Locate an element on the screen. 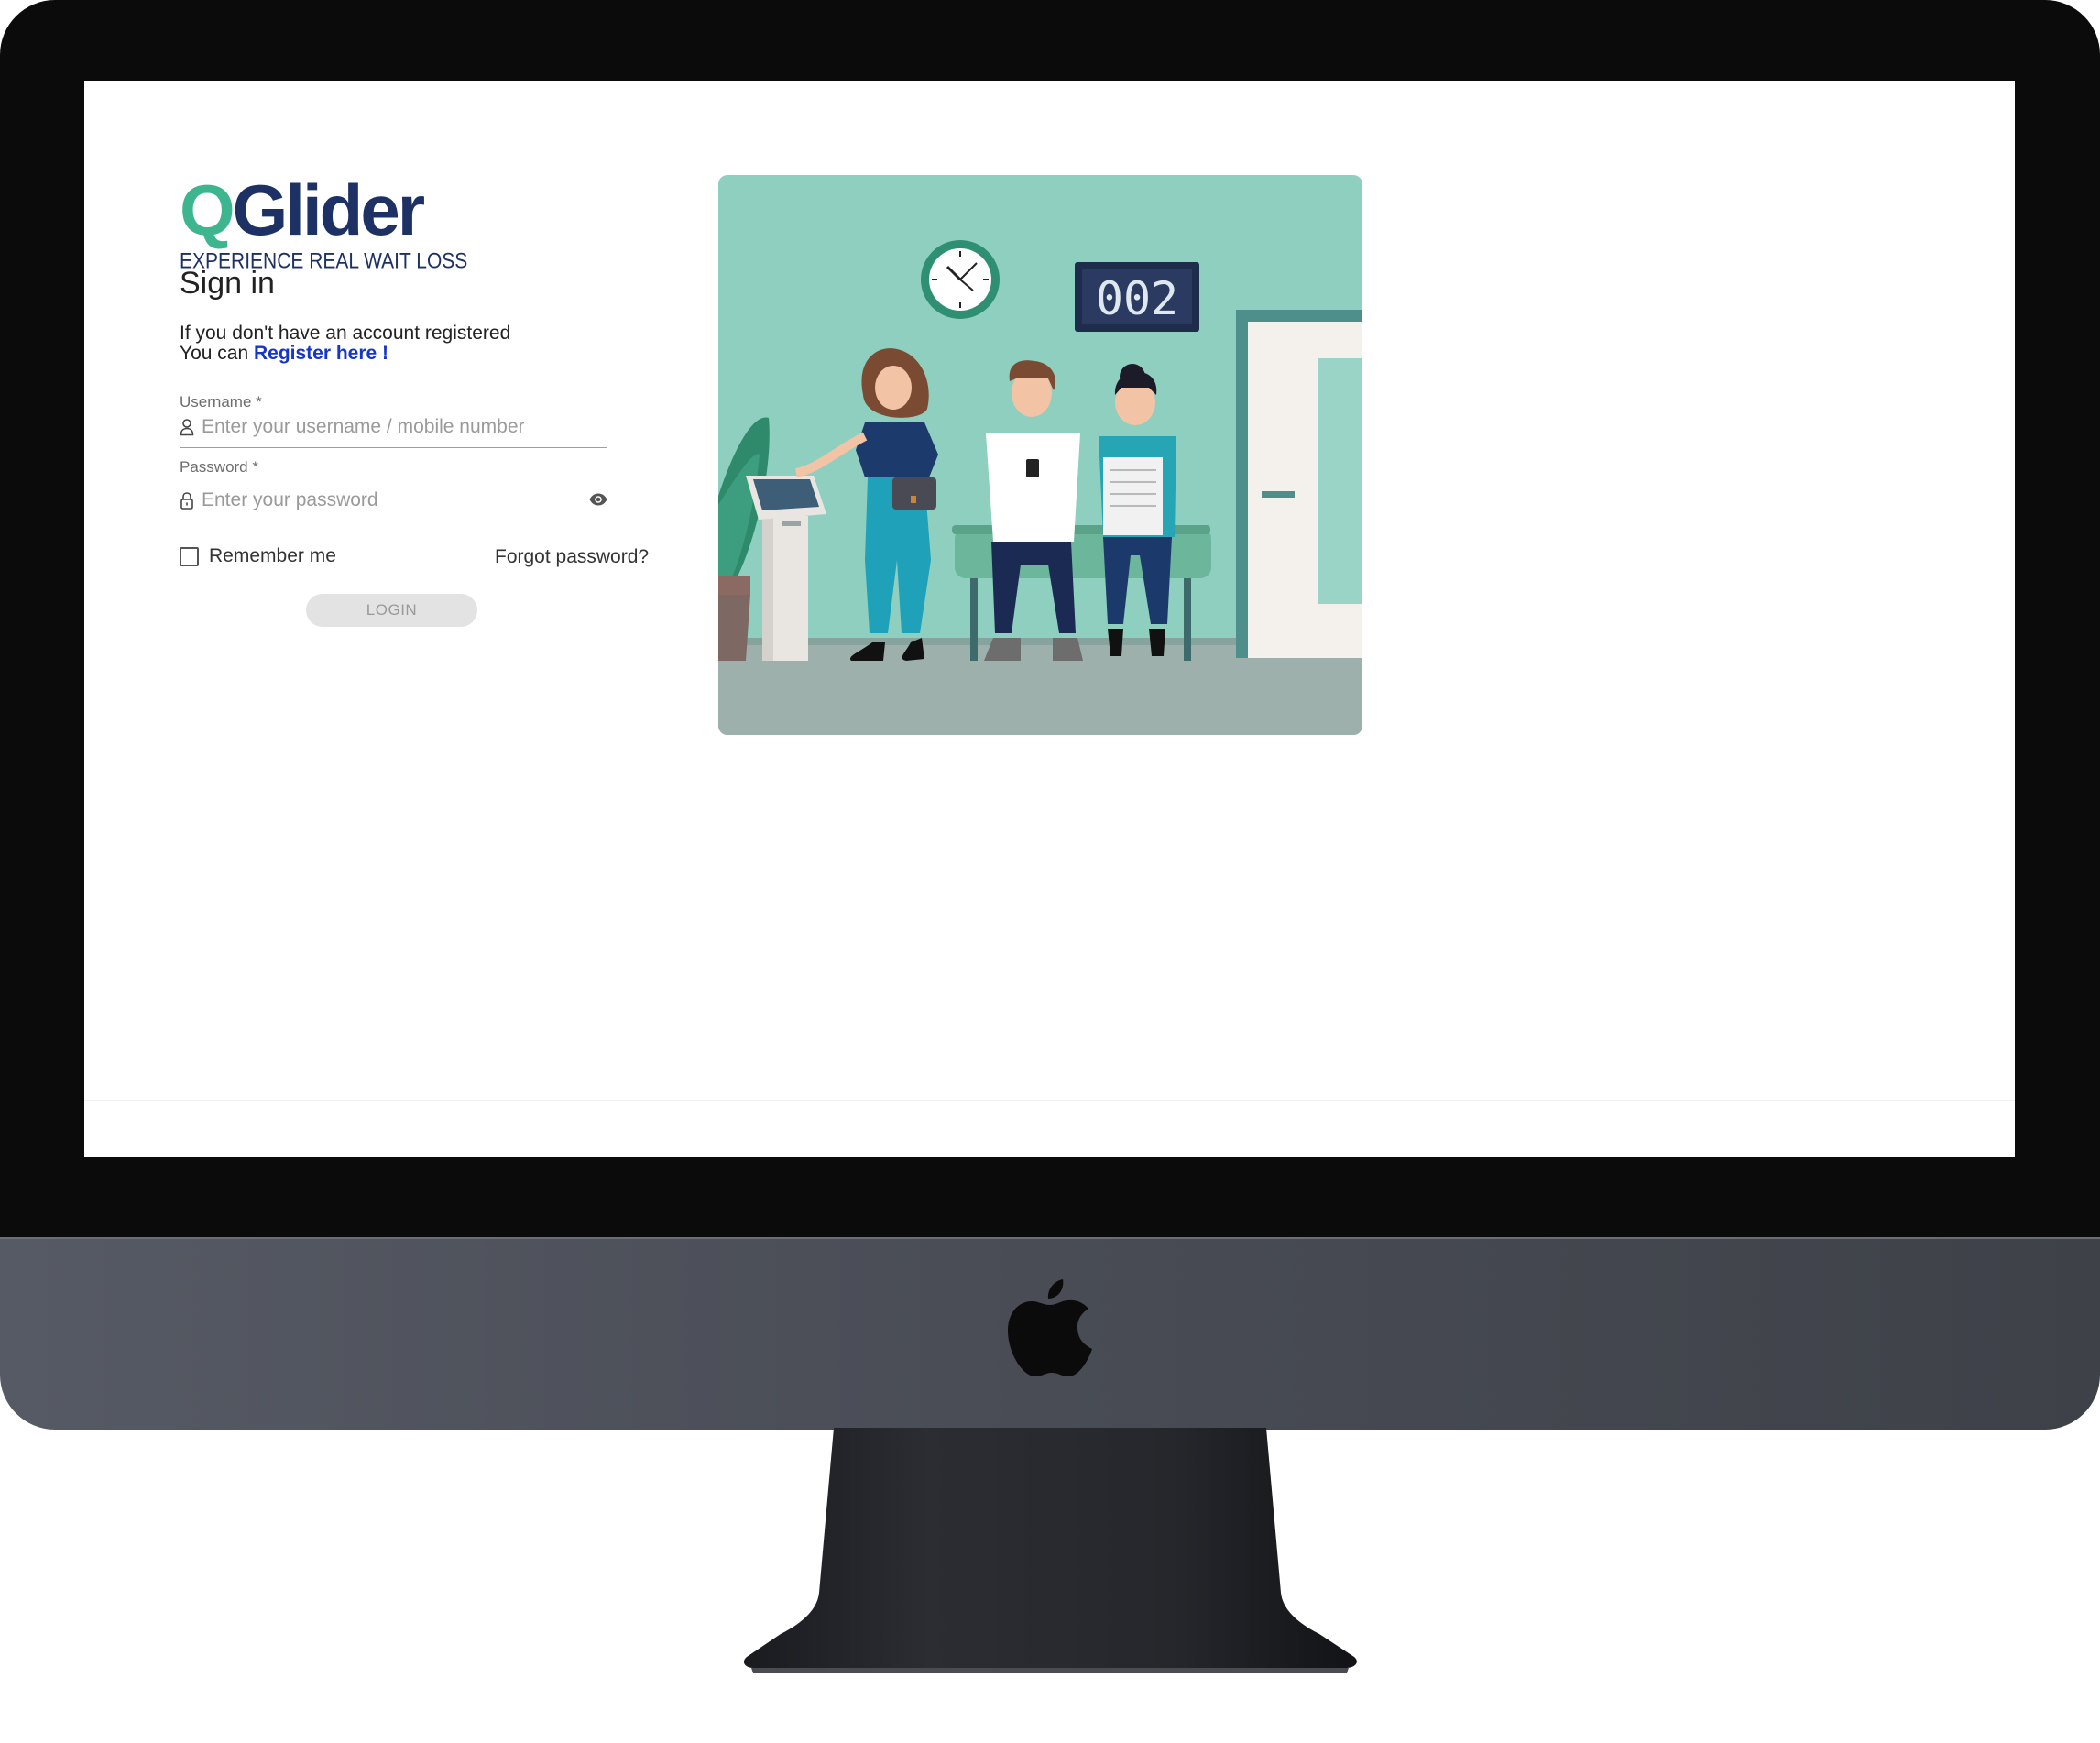 This screenshot has height=1743, width=2100. brand-wordmark: QGlider is located at coordinates (323, 210).